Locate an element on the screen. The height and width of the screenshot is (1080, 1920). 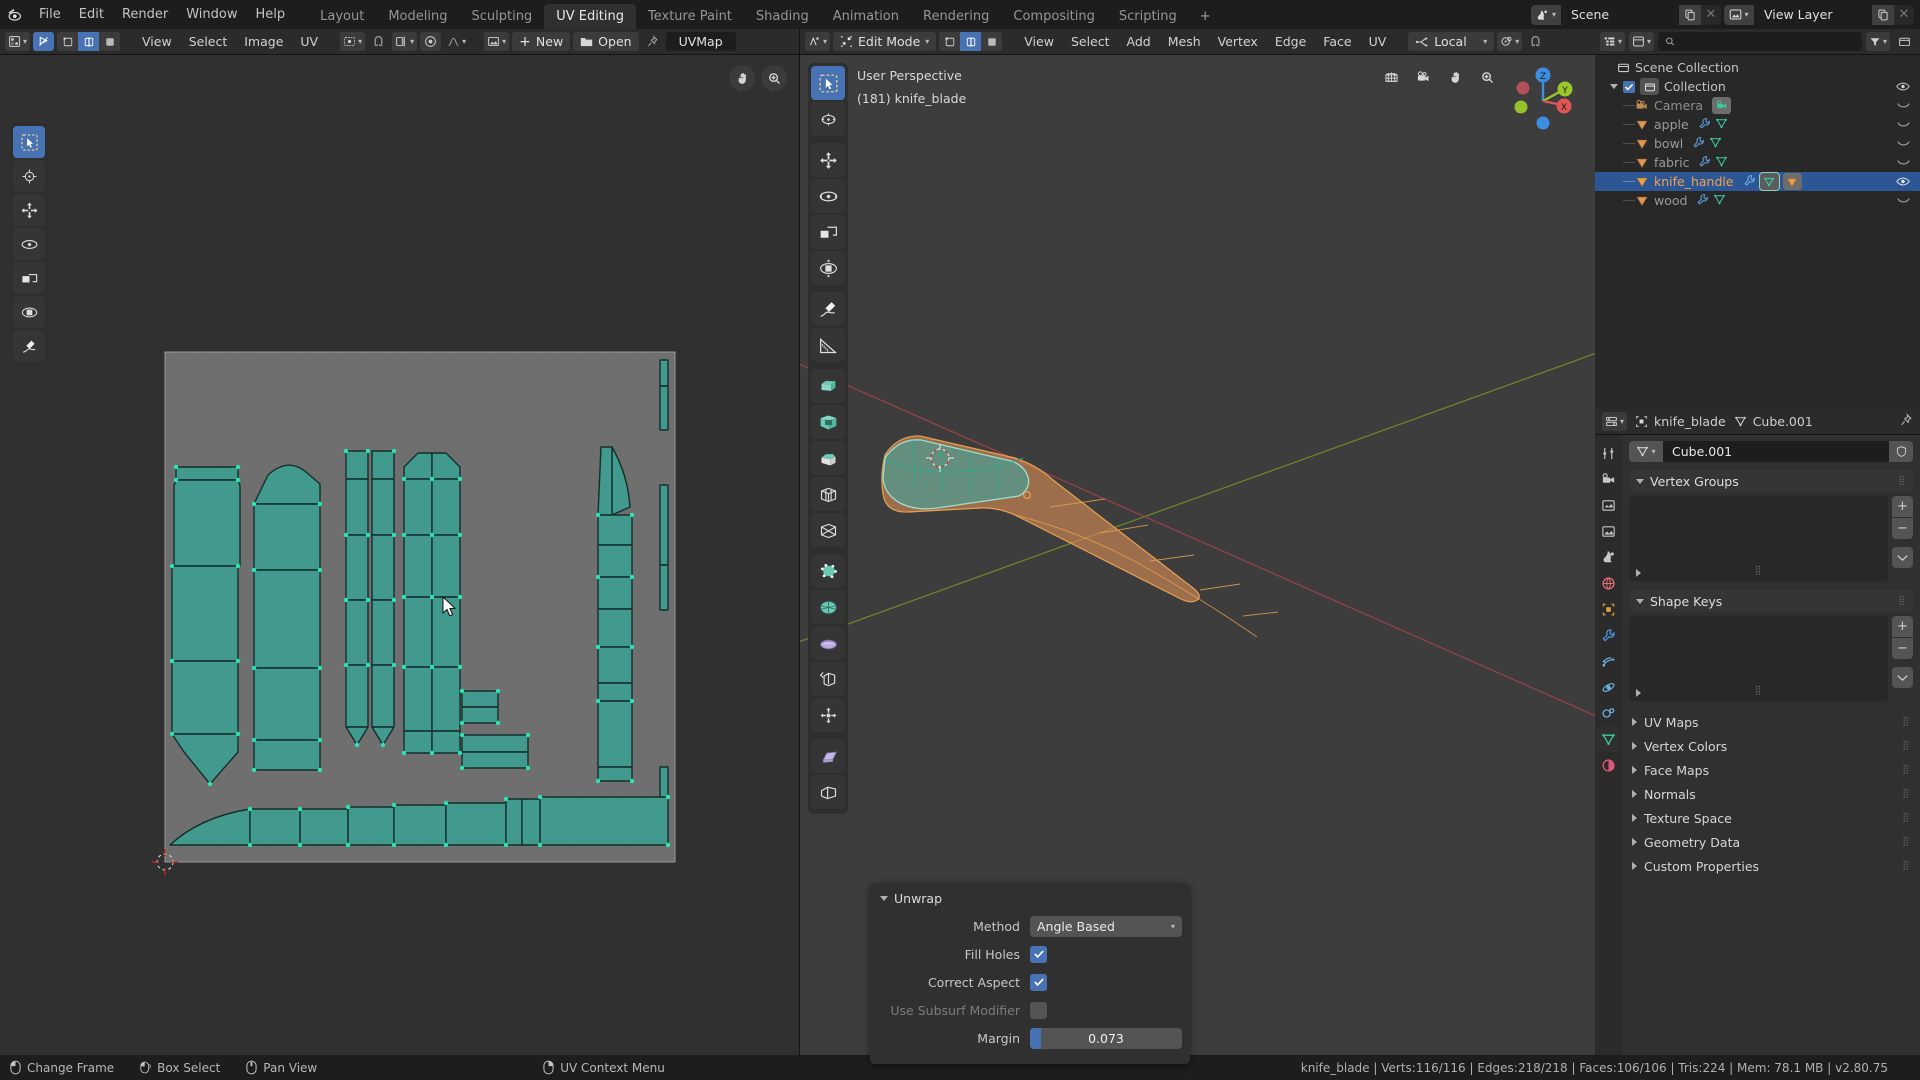
workspace-tab-shading: Shading is located at coordinates (782, 16).